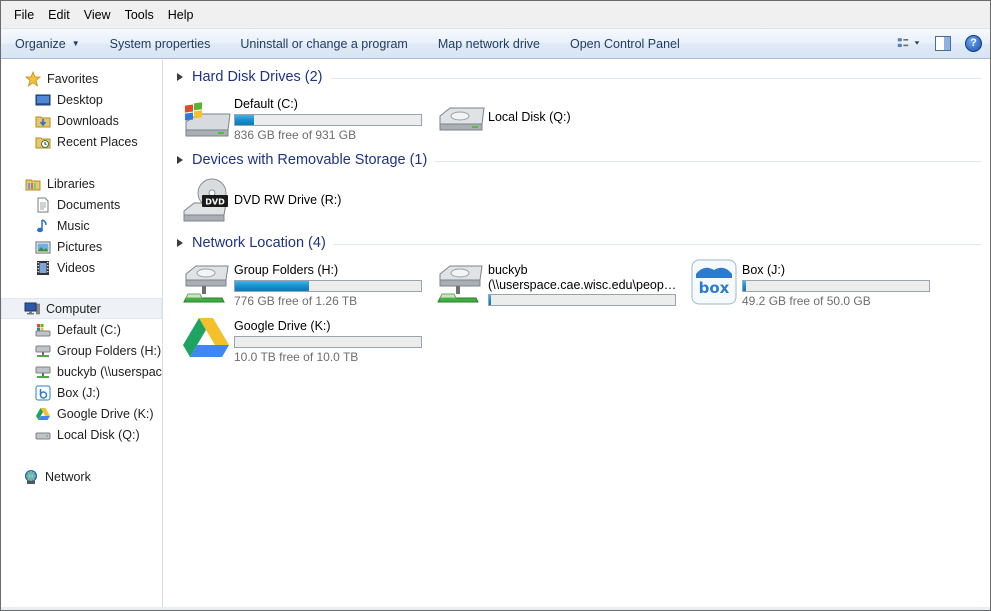 The image size is (991, 611). I want to click on group-network-location: Network Location (4), so click(578, 243).